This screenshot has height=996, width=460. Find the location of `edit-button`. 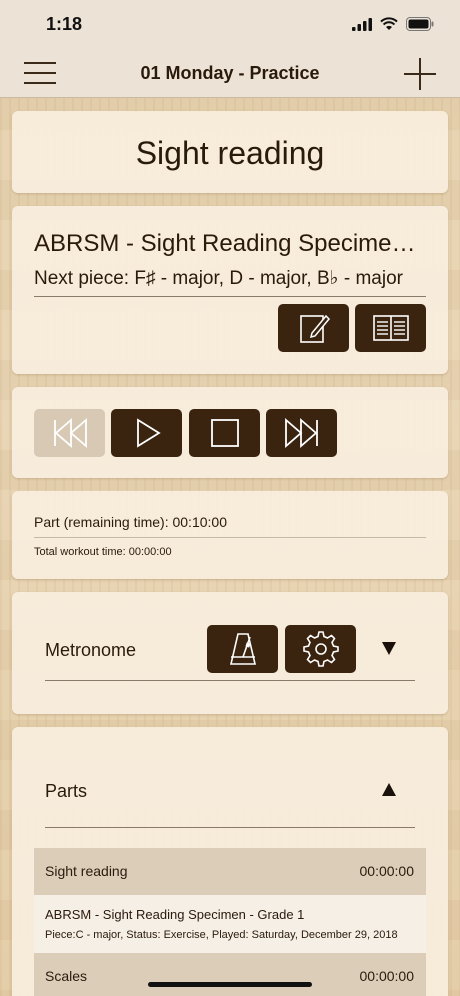

edit-button is located at coordinates (313, 328).